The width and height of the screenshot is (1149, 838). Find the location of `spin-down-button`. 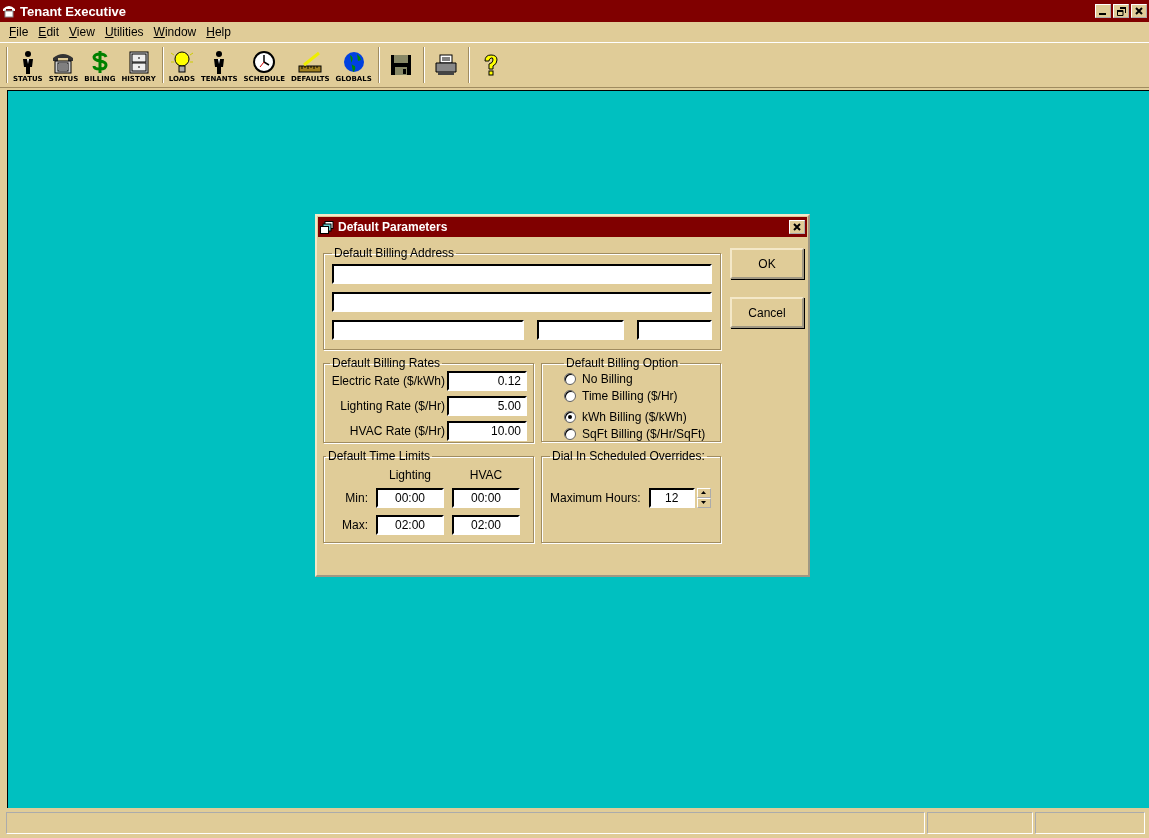

spin-down-button is located at coordinates (703, 502).